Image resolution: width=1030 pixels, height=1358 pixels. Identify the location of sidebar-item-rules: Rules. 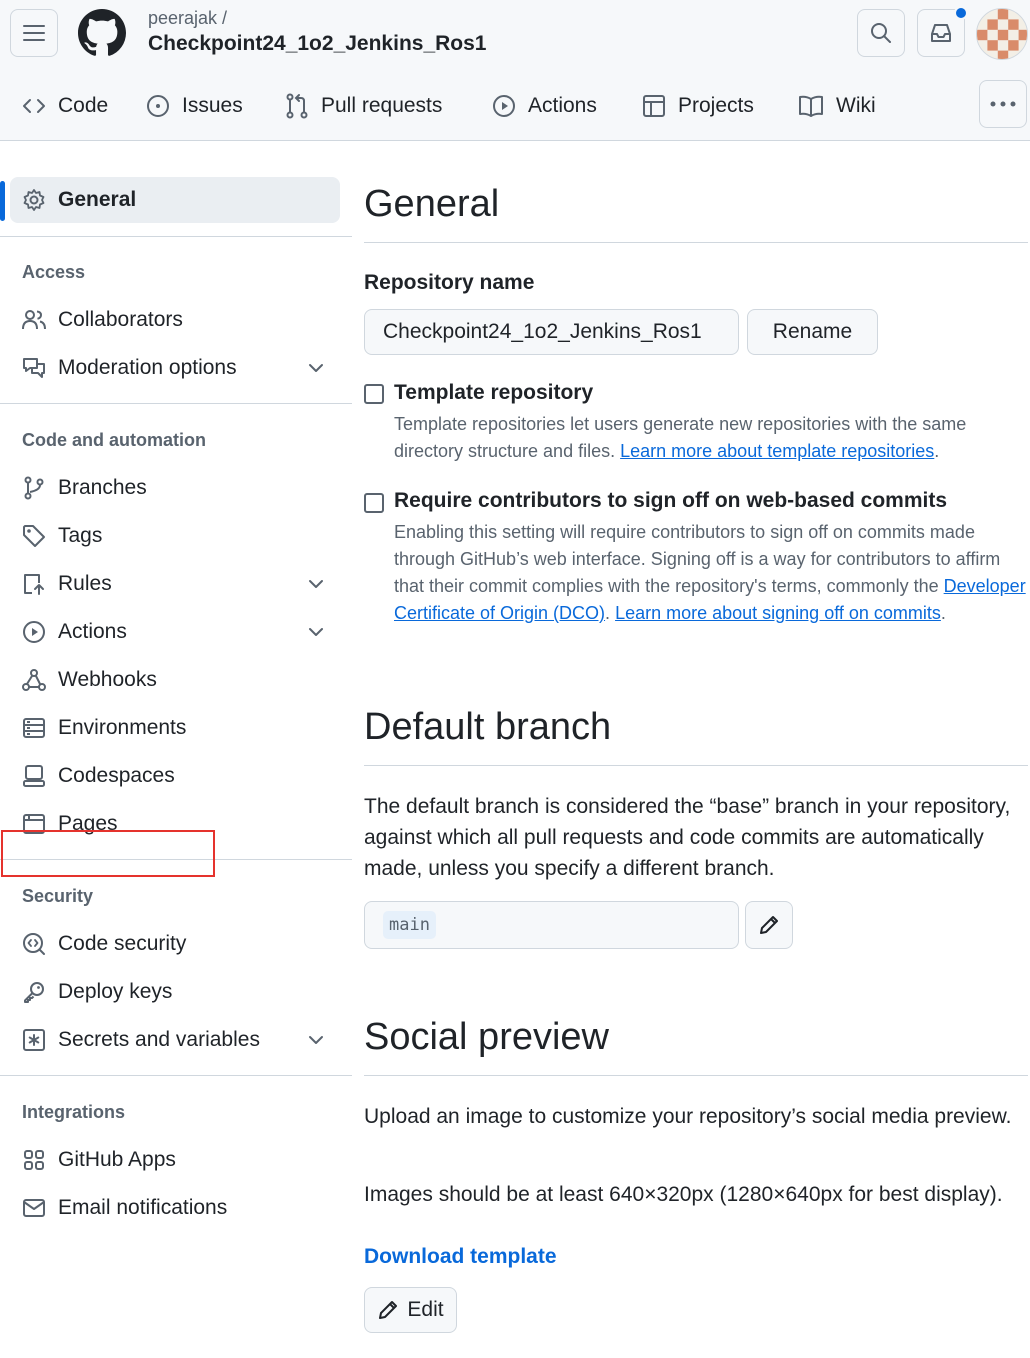
(175, 584).